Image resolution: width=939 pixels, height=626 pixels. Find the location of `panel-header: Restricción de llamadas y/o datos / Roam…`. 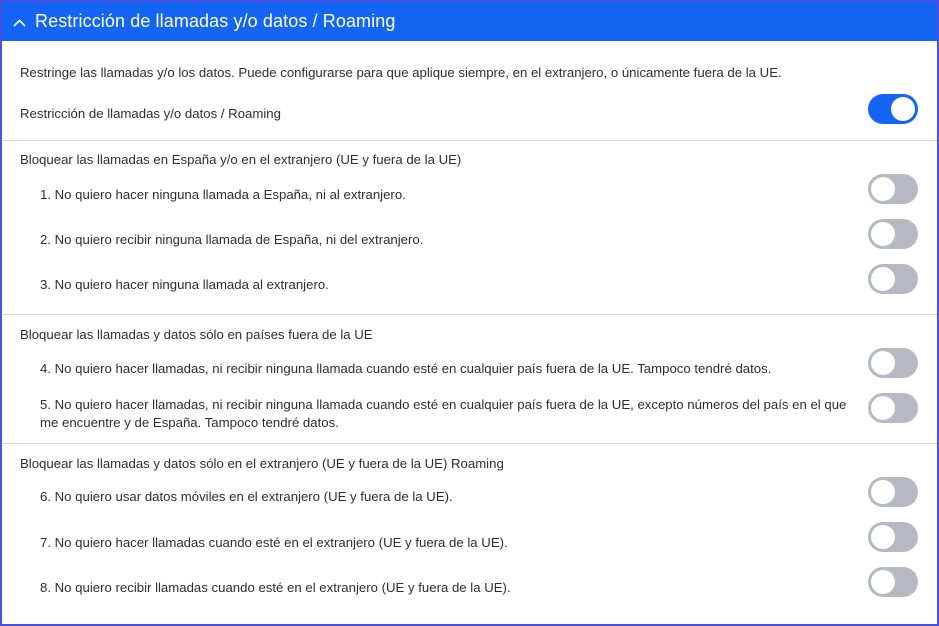

panel-header: Restricción de llamadas y/o datos / Roam… is located at coordinates (469, 21).